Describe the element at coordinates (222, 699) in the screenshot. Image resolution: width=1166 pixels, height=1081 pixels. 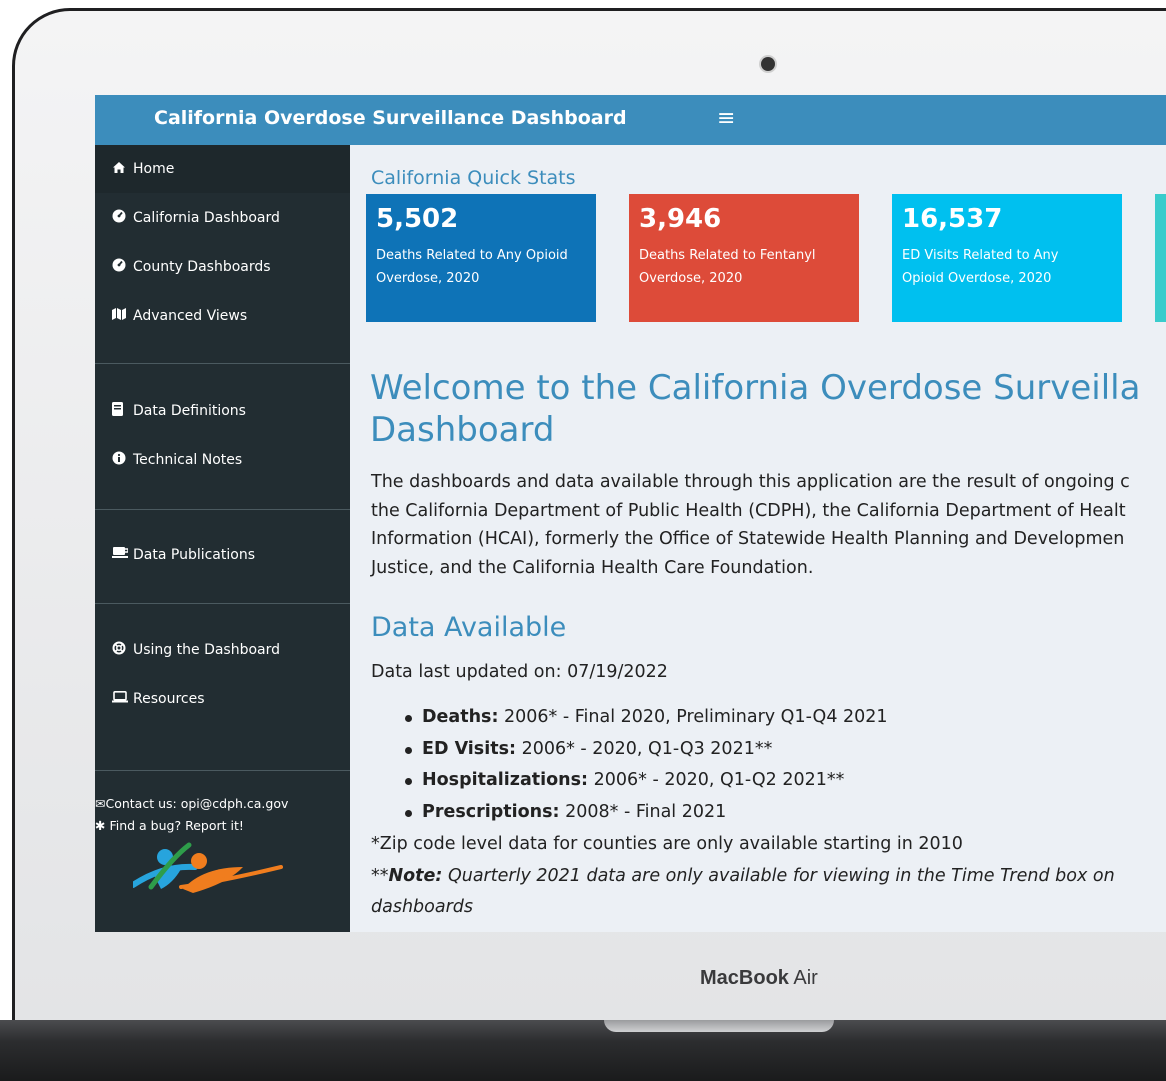
I see `sidebar-item-resources: Resources` at that location.